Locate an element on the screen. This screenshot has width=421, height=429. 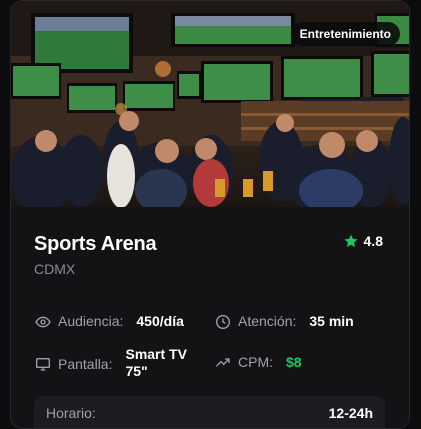
stat-value: 450/día is located at coordinates (160, 321).